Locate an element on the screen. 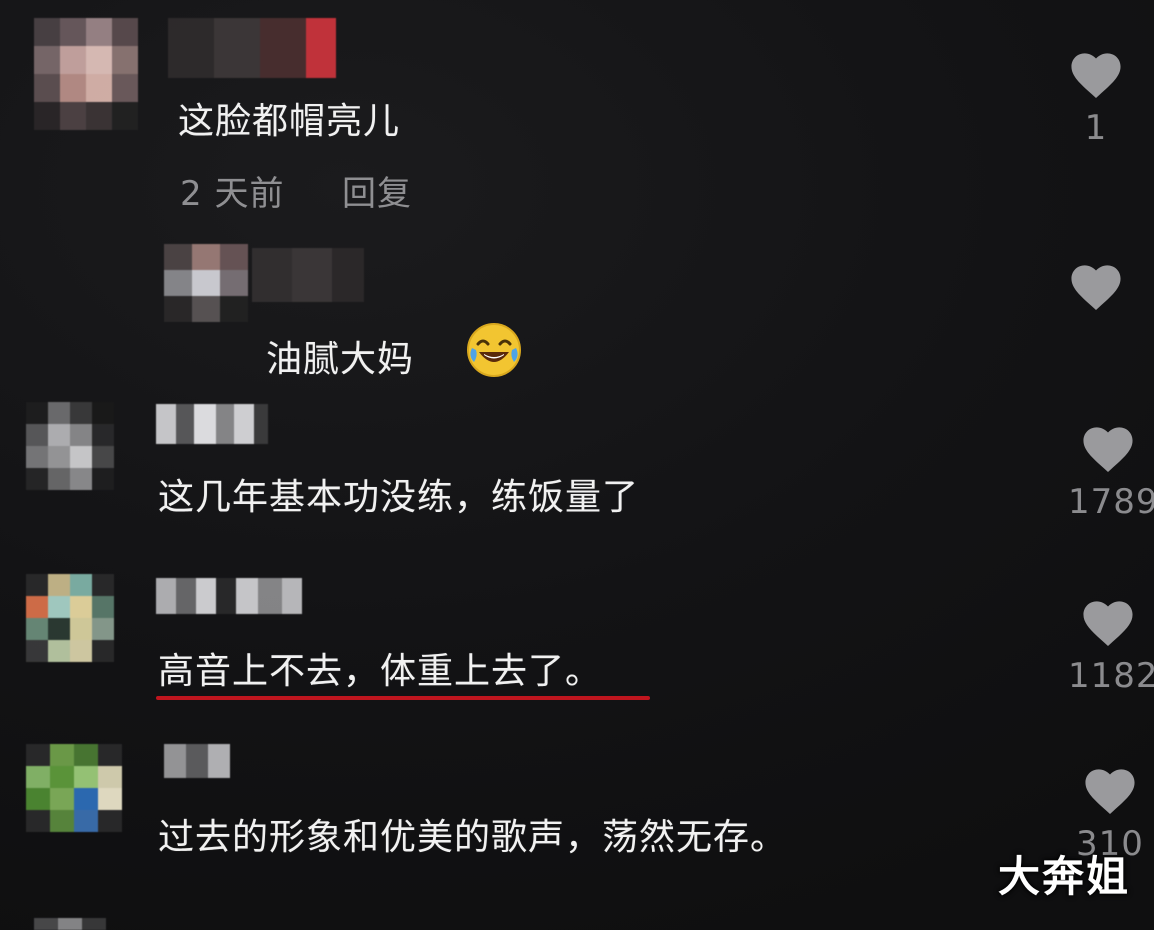 The image size is (1154, 930). like-button: 1182 is located at coordinates (1111, 645).